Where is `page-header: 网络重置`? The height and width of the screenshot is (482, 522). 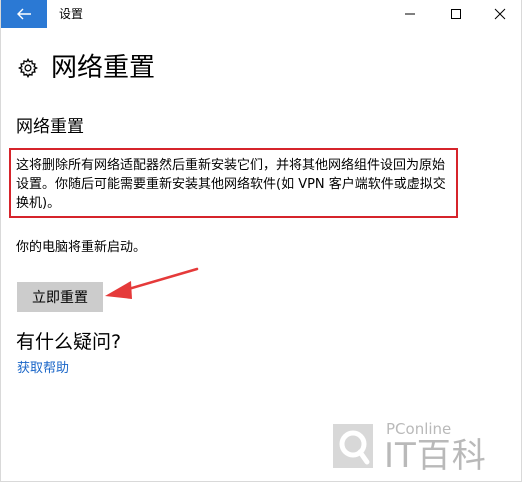
page-header: 网络重置 is located at coordinates (86, 68).